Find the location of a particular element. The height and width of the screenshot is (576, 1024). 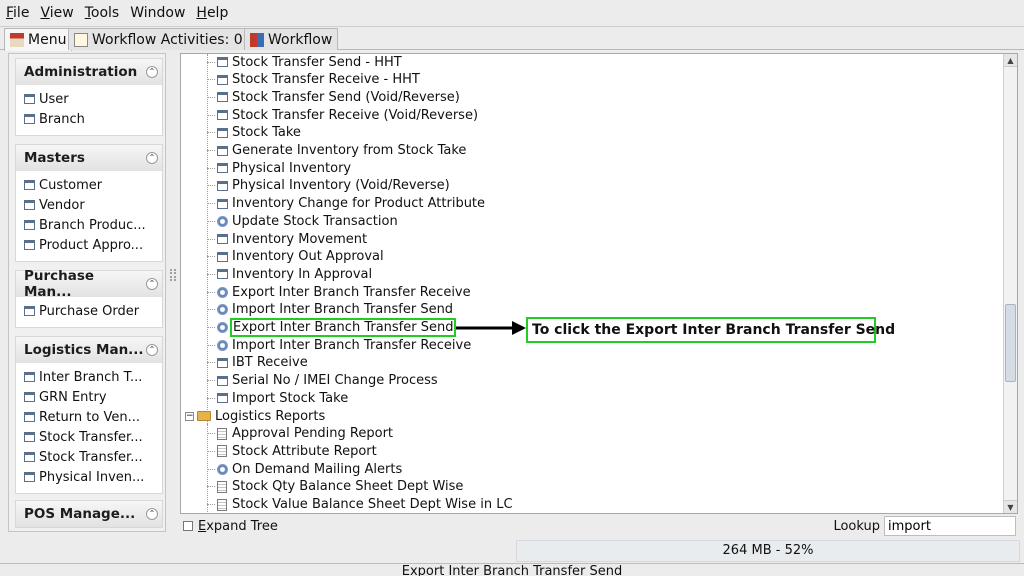

menu-label: elp is located at coordinates (217, 13).